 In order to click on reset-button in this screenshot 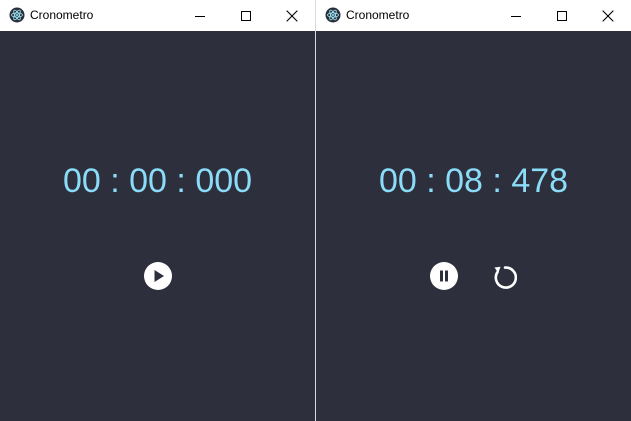, I will do `click(502, 276)`.